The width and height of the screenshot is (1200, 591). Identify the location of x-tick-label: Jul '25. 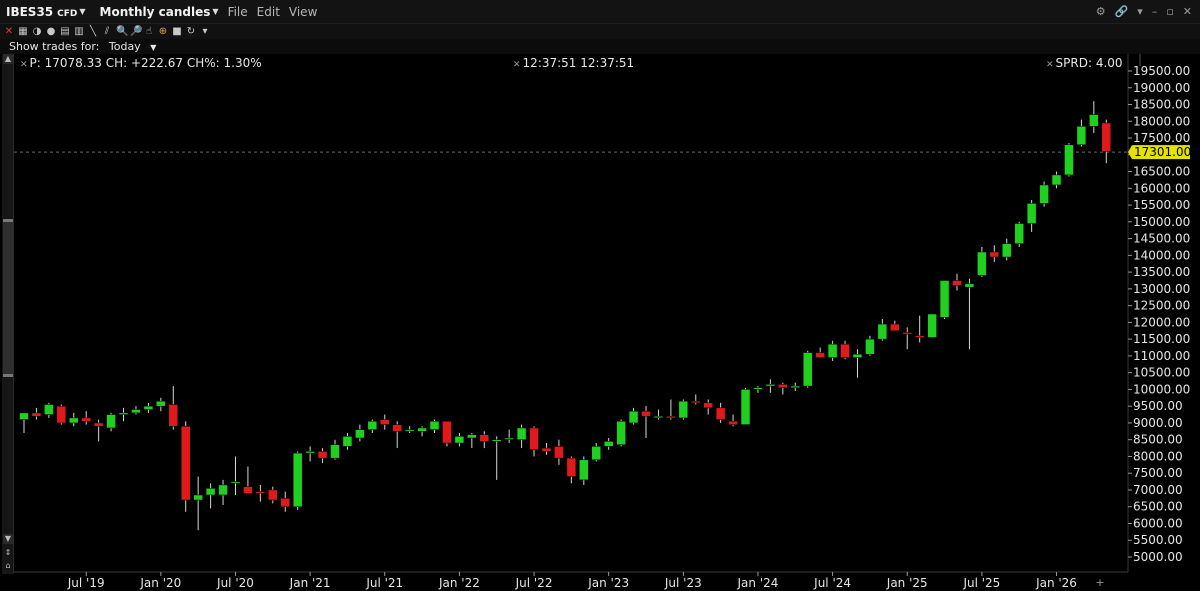
(981, 583).